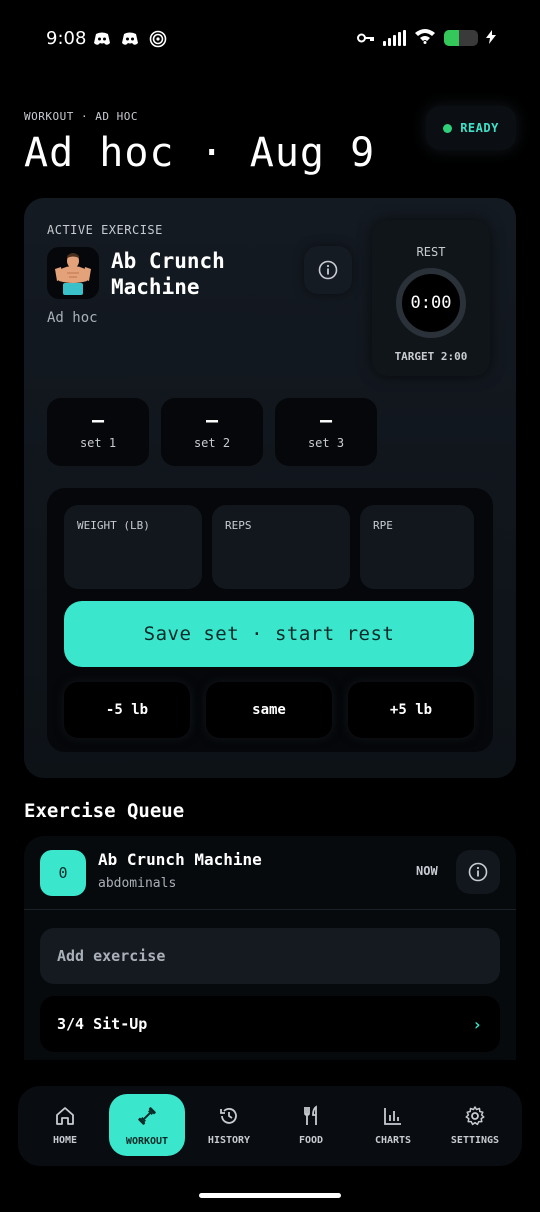 The image size is (540, 1212). I want to click on history-icon, so click(228, 1115).